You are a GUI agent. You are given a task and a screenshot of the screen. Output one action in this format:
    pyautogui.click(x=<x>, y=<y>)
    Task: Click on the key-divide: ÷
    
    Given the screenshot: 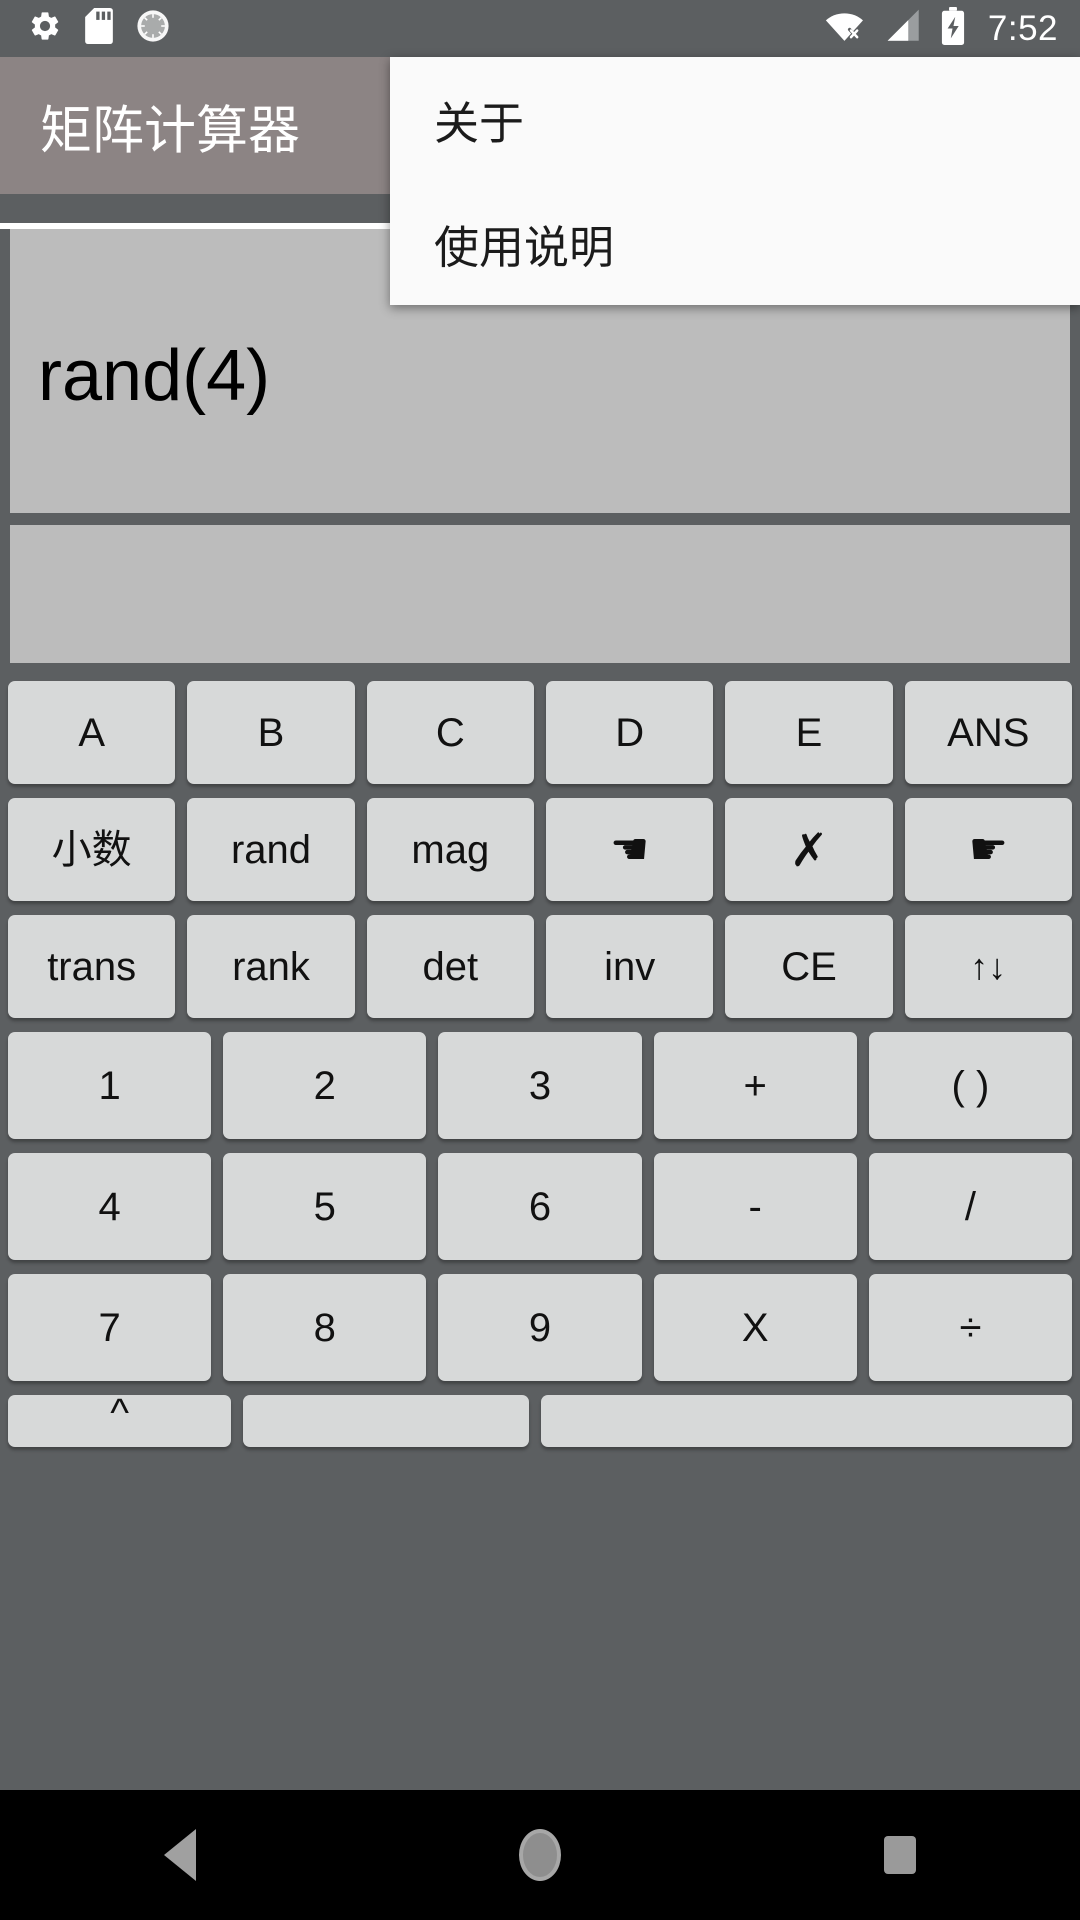 What is the action you would take?
    pyautogui.click(x=970, y=1327)
    